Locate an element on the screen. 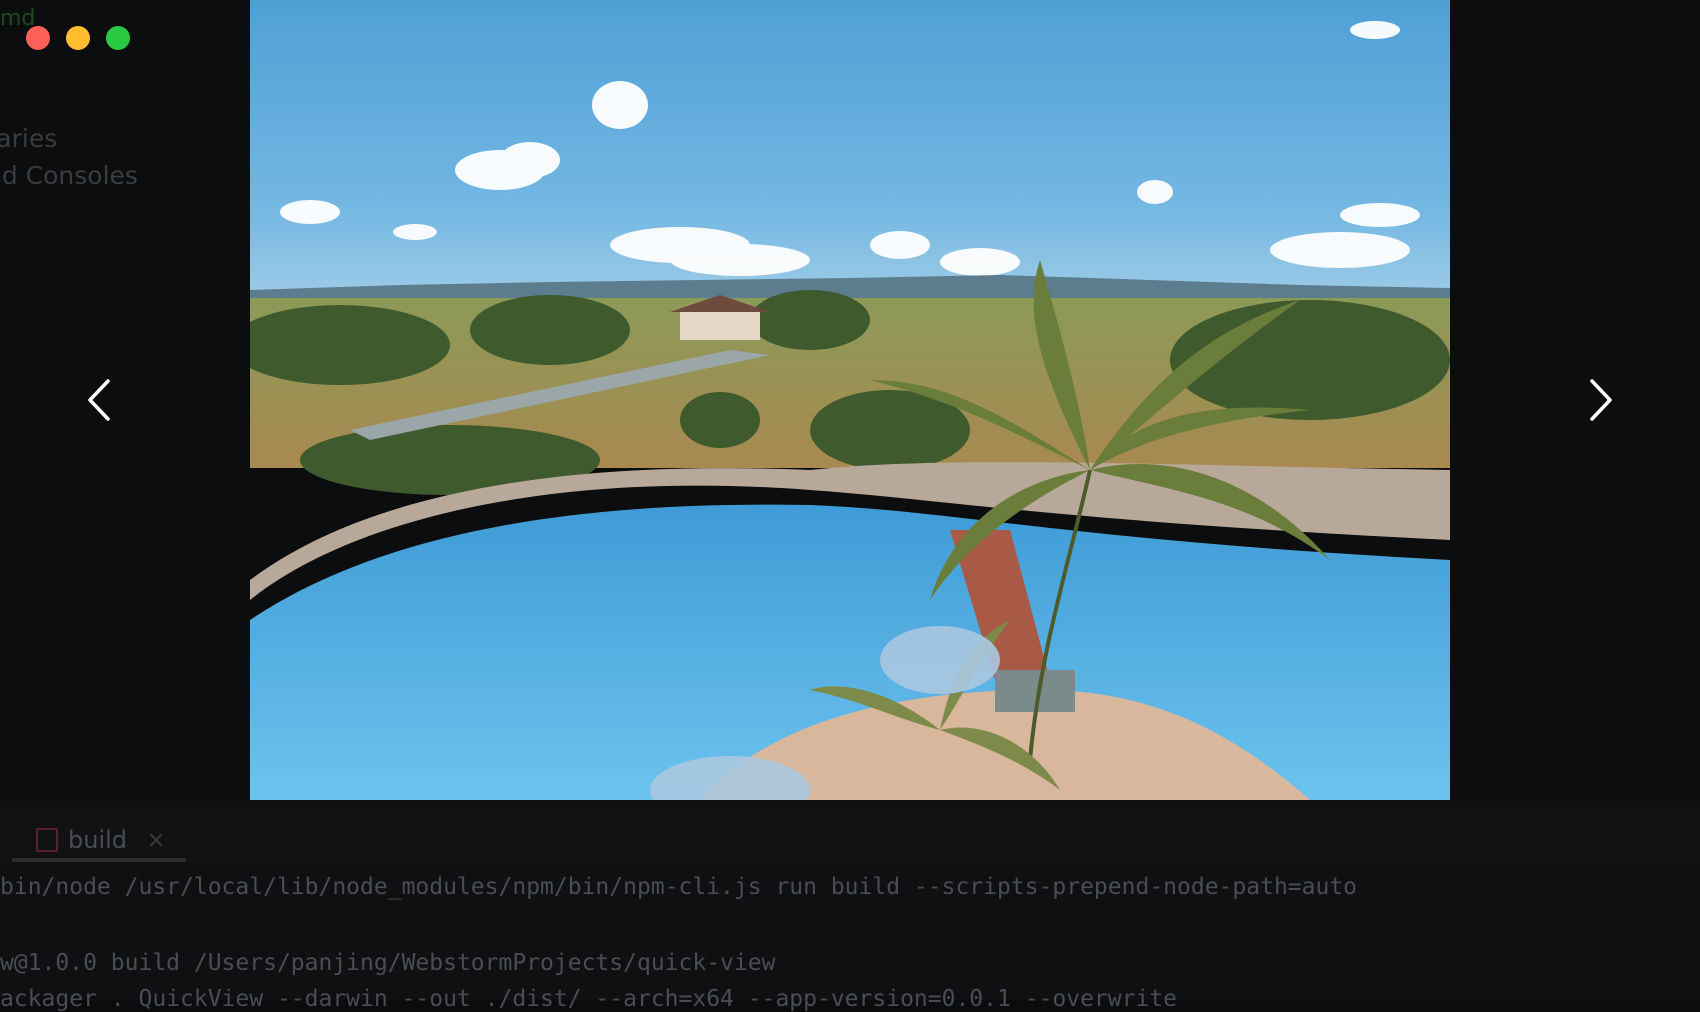  tree-item-x: x is located at coordinates (0, 102).